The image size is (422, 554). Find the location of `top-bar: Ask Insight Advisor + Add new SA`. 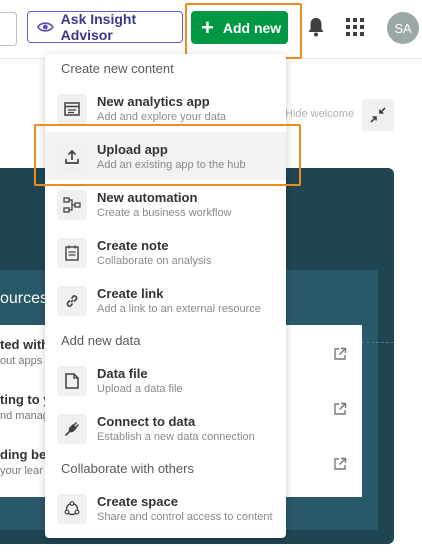

top-bar: Ask Insight Advisor + Add new SA is located at coordinates (211, 29).